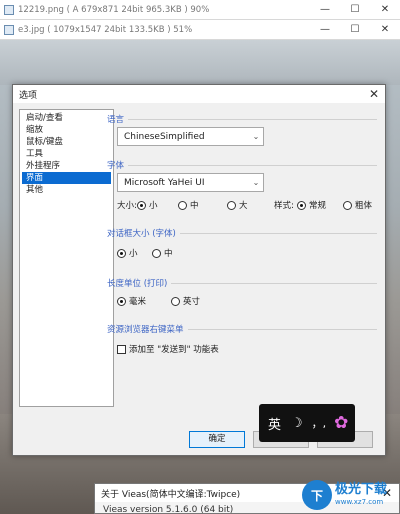 Image resolution: width=400 pixels, height=514 pixels. Describe the element at coordinates (147, 205) in the screenshot. I see `font-size-small-radio: 小` at that location.